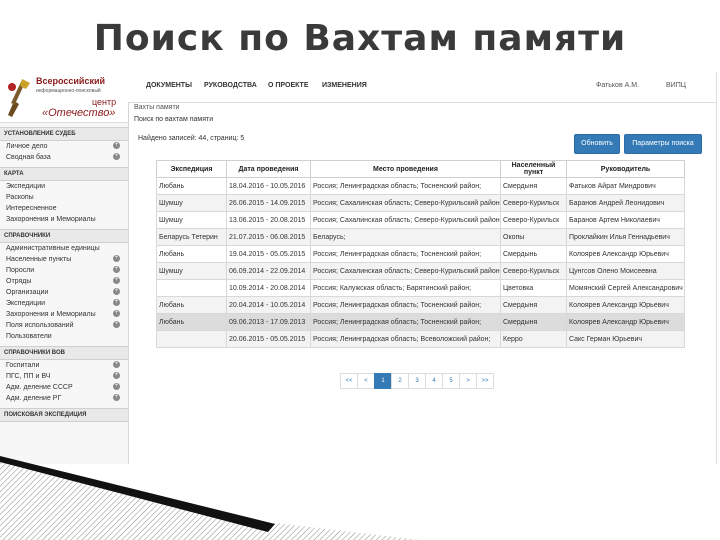 The height and width of the screenshot is (540, 720). Describe the element at coordinates (533, 237) in the screenshot. I see `cell-locality: Окопы` at that location.